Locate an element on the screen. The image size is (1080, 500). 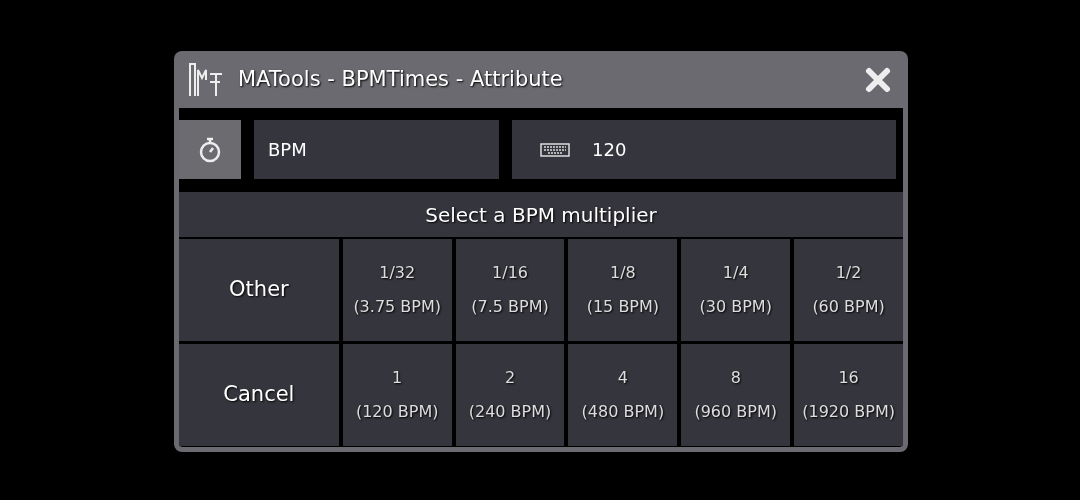
multiplier-button: 1/4 (30 BPM) is located at coordinates (736, 290).